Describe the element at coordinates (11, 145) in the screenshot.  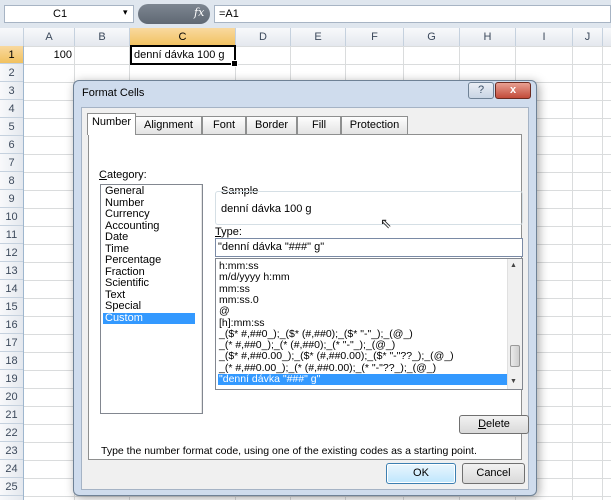
I see `row-header-6: 6` at that location.